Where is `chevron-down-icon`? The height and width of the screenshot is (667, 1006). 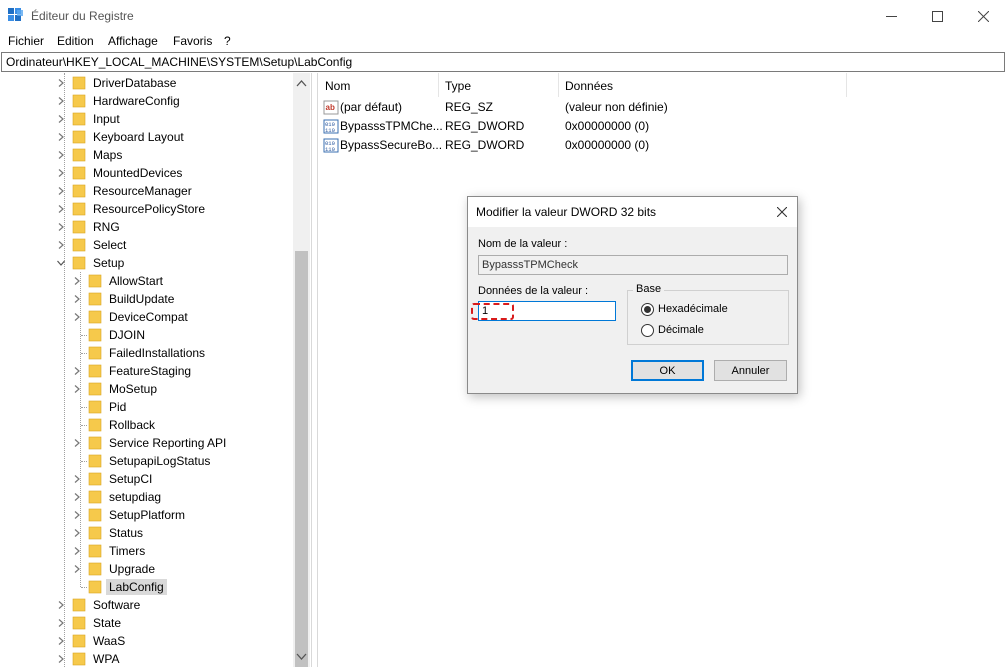 chevron-down-icon is located at coordinates (61, 263).